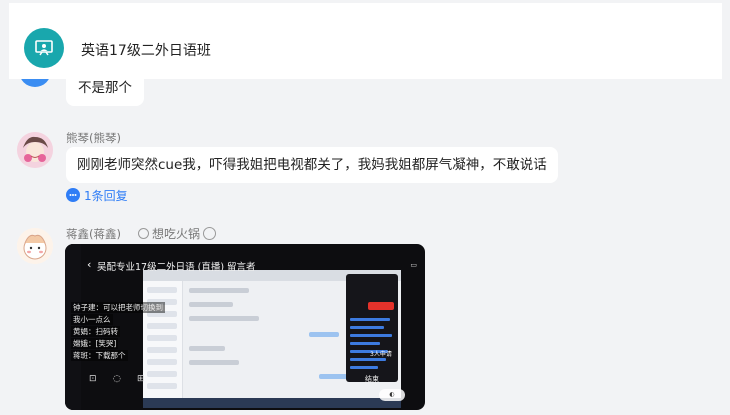 The width and height of the screenshot is (730, 415). I want to click on message-bubble: 刚刚老师突然cue我，吓得我姐把电视都关了，我妈我姐都屏气凝神，不敢说话, so click(312, 165).